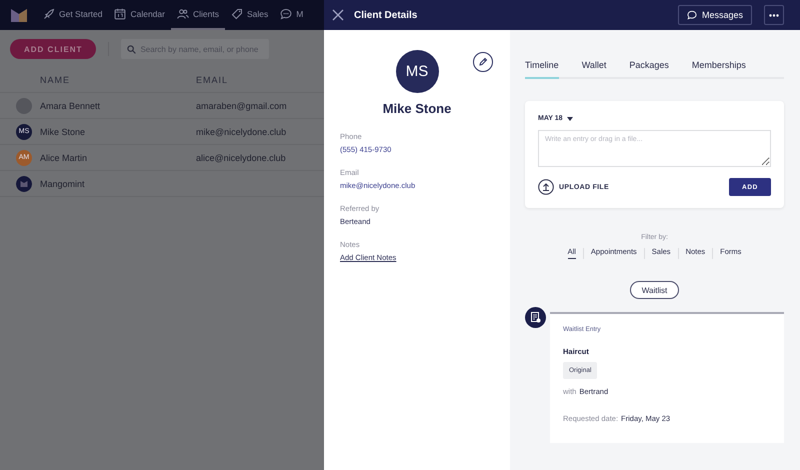  Describe the element at coordinates (120, 14) in the screenshot. I see `calendar-icon` at that location.